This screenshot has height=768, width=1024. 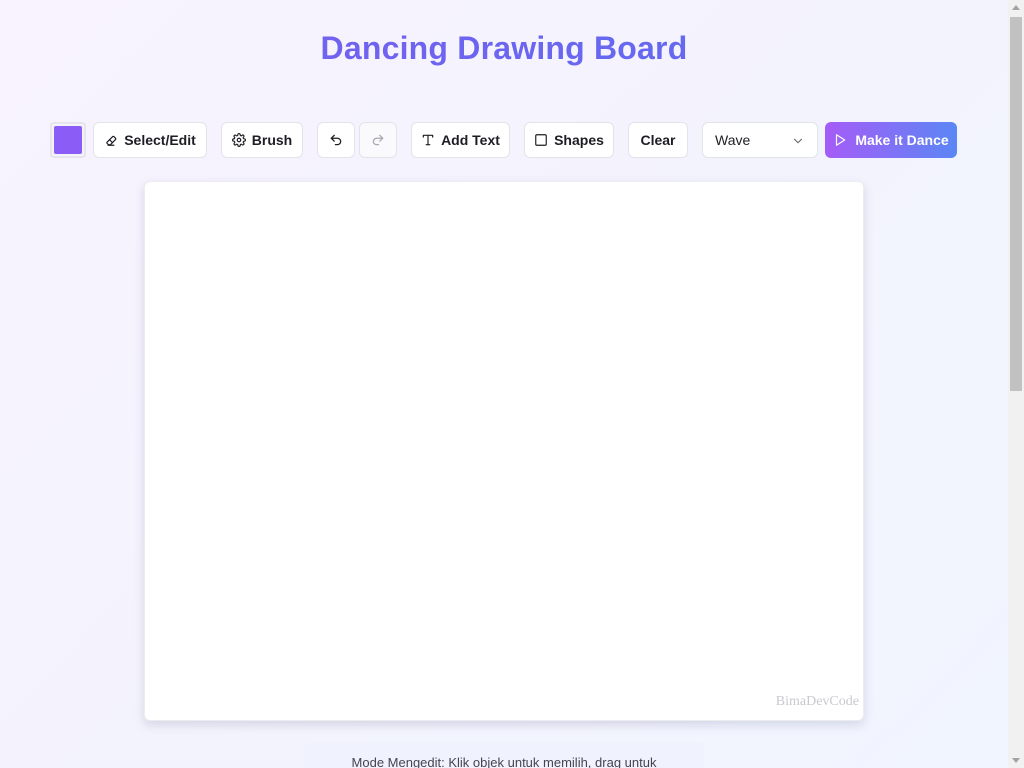 I want to click on undo-icon, so click(x=336, y=140).